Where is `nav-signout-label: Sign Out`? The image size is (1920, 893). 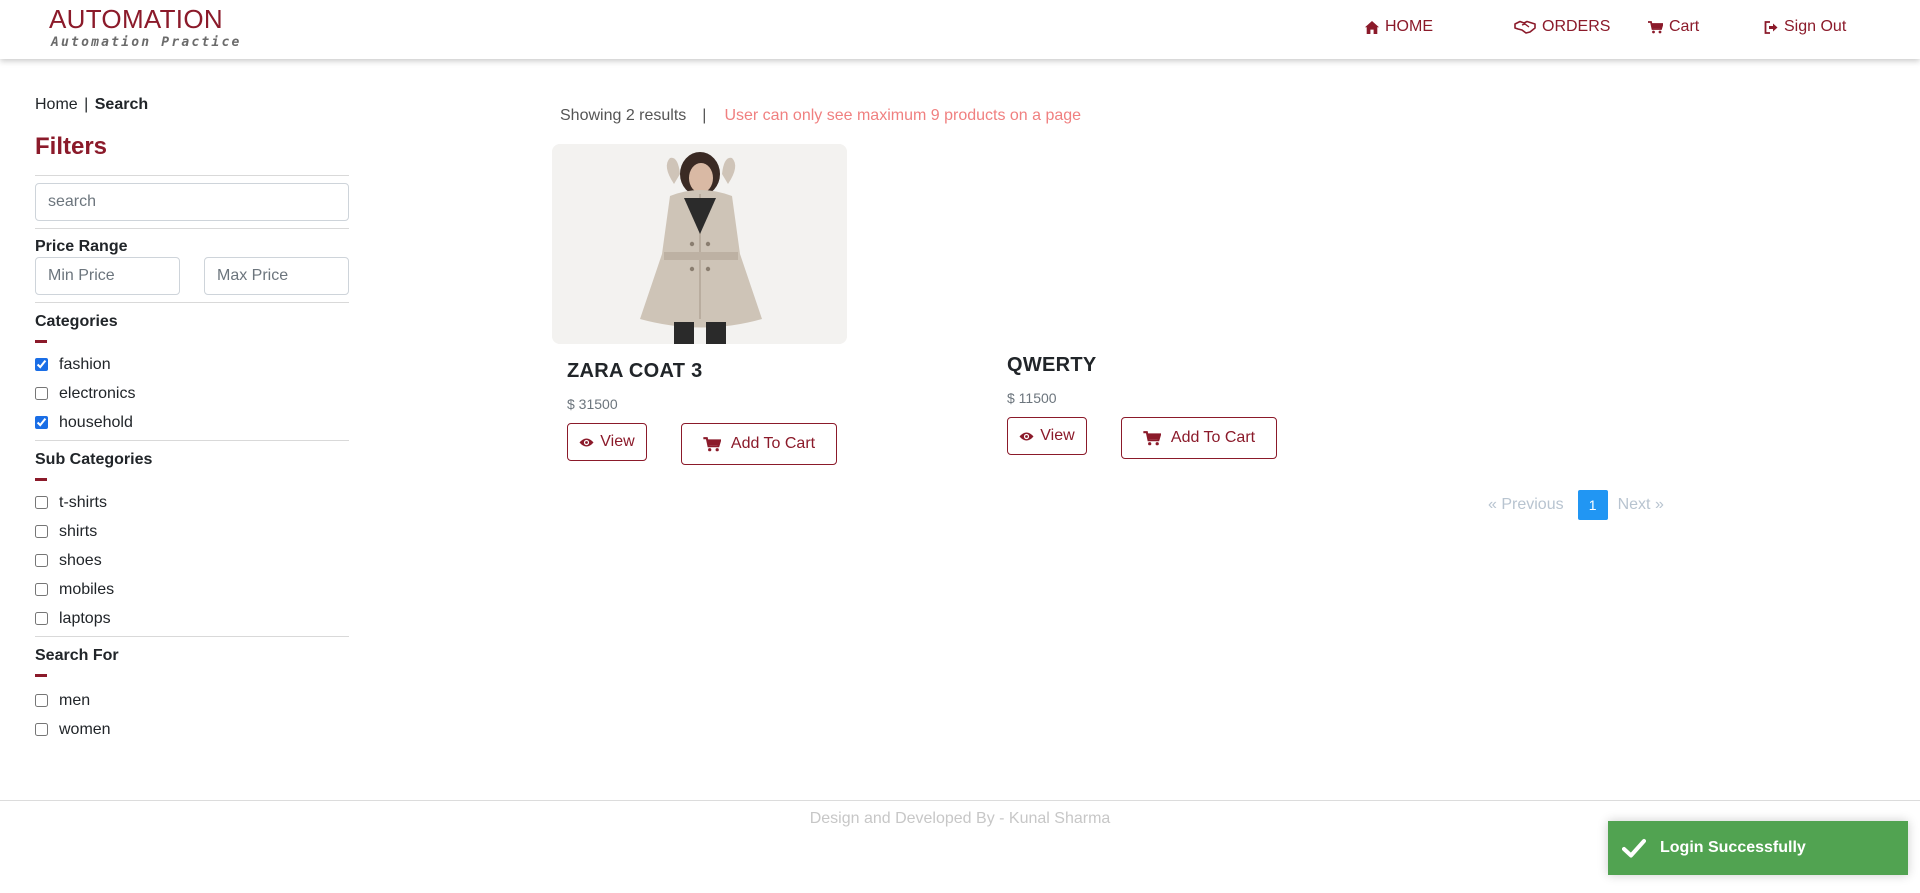 nav-signout-label: Sign Out is located at coordinates (1815, 26).